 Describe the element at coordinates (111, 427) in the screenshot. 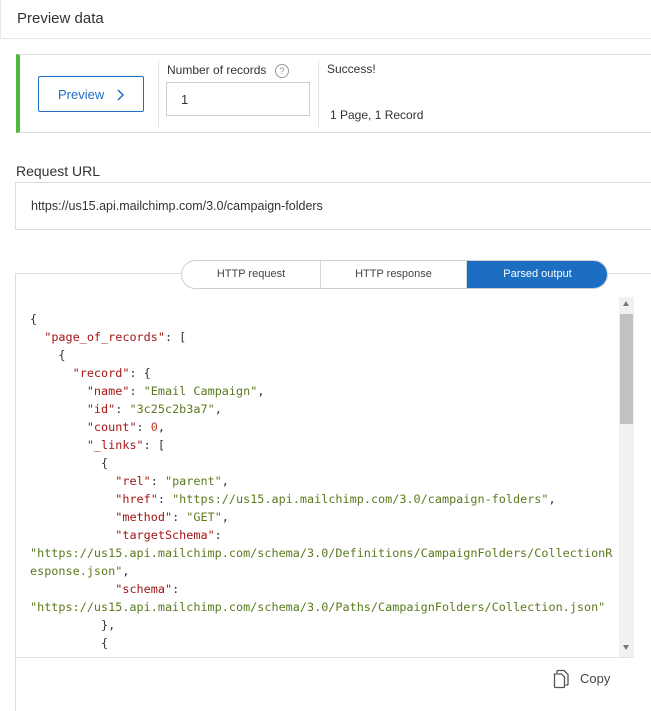

I see `code-token: "count"` at that location.